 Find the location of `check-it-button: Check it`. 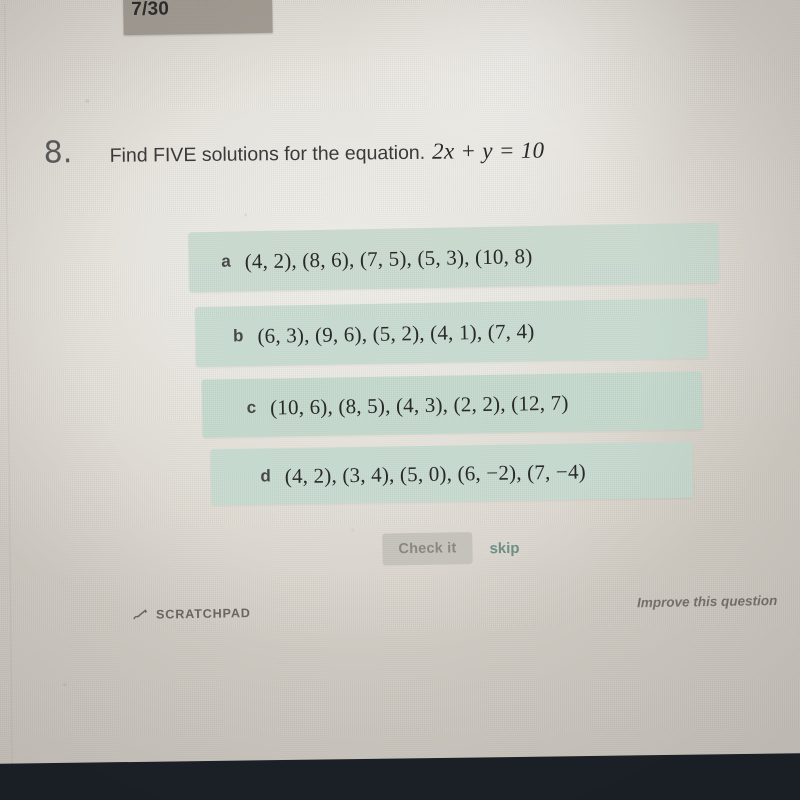

check-it-button: Check it is located at coordinates (427, 549).